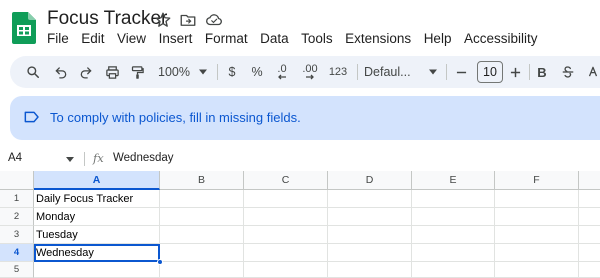 The height and width of the screenshot is (278, 600). What do you see at coordinates (286, 235) in the screenshot?
I see `cell-c3` at bounding box center [286, 235].